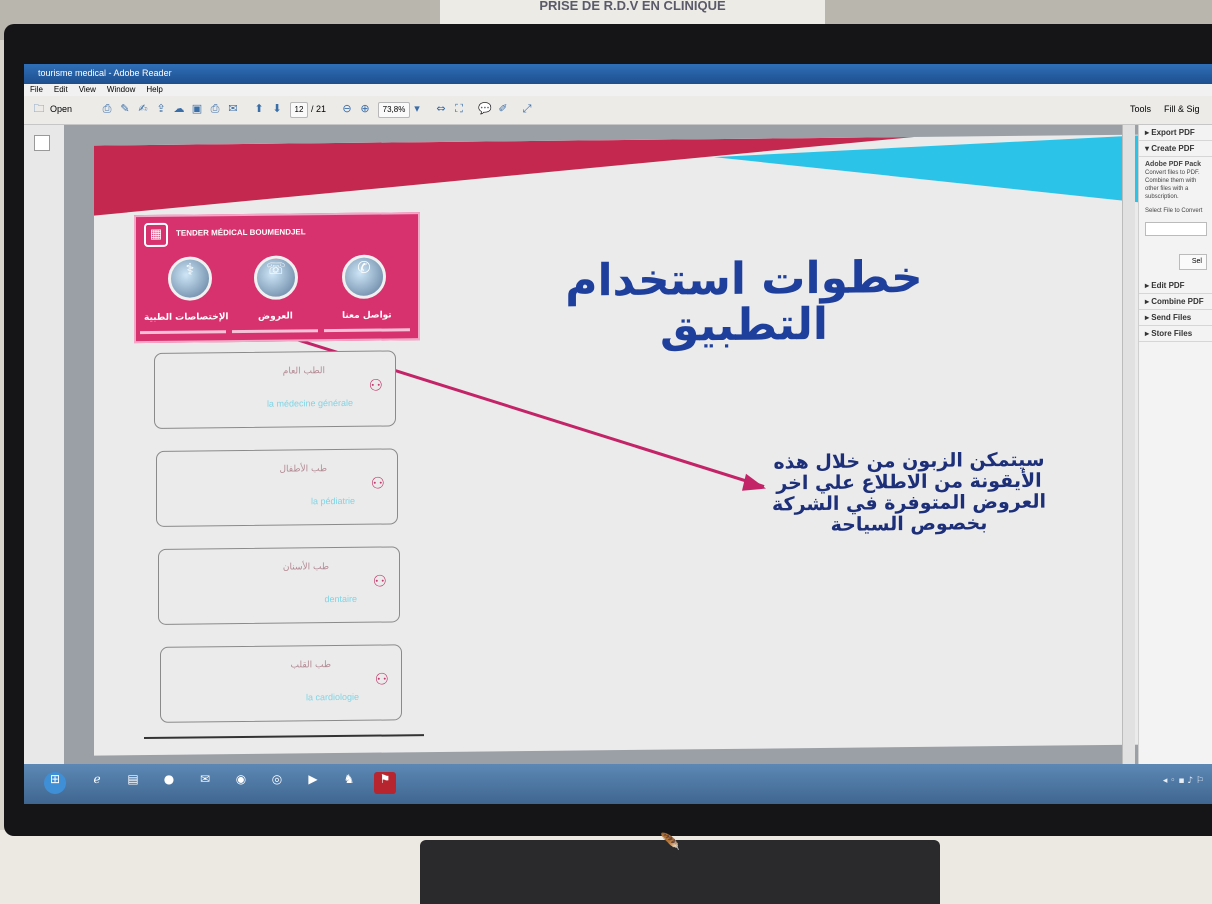  Describe the element at coordinates (259, 109) in the screenshot. I see `page-up-icon: ⬆` at that location.